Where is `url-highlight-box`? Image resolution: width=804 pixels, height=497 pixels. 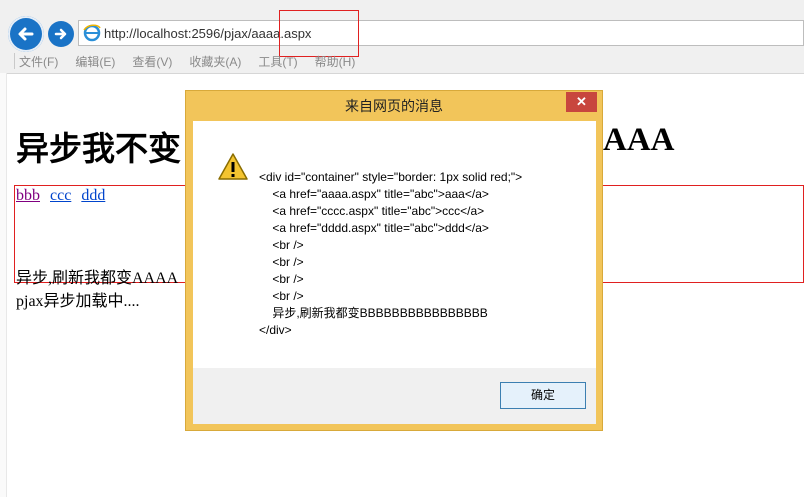 url-highlight-box is located at coordinates (319, 33).